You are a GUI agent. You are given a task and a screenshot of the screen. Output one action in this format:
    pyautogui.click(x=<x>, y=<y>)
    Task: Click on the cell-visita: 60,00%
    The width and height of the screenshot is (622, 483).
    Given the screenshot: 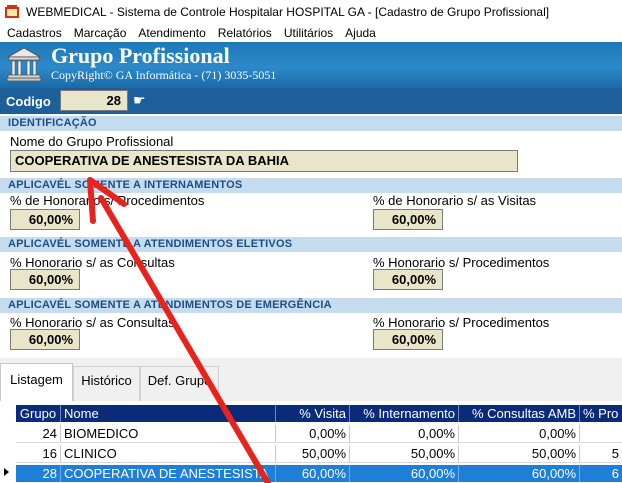 What is the action you would take?
    pyautogui.click(x=313, y=473)
    